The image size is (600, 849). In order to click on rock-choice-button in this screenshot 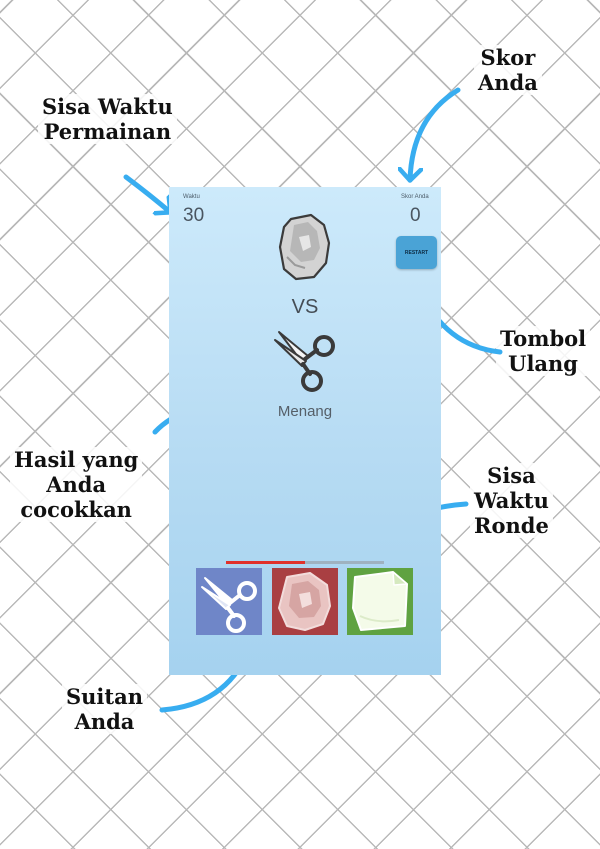, I will do `click(305, 601)`.